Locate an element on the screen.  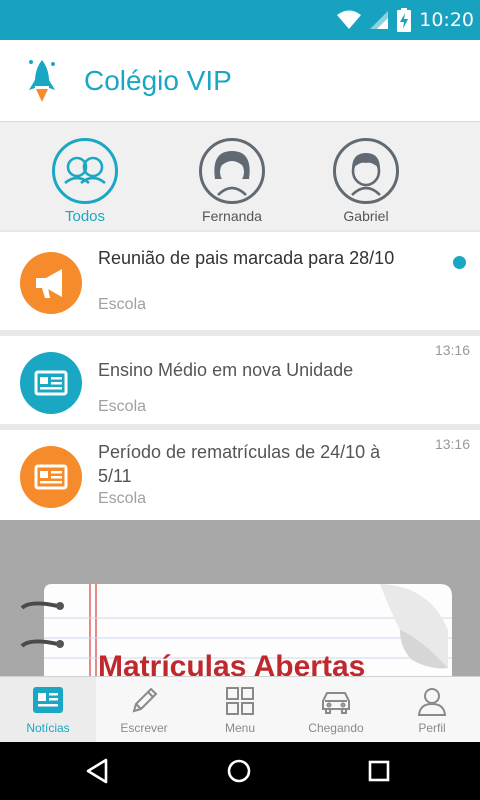
profile-name: Fernanda is located at coordinates (232, 216).